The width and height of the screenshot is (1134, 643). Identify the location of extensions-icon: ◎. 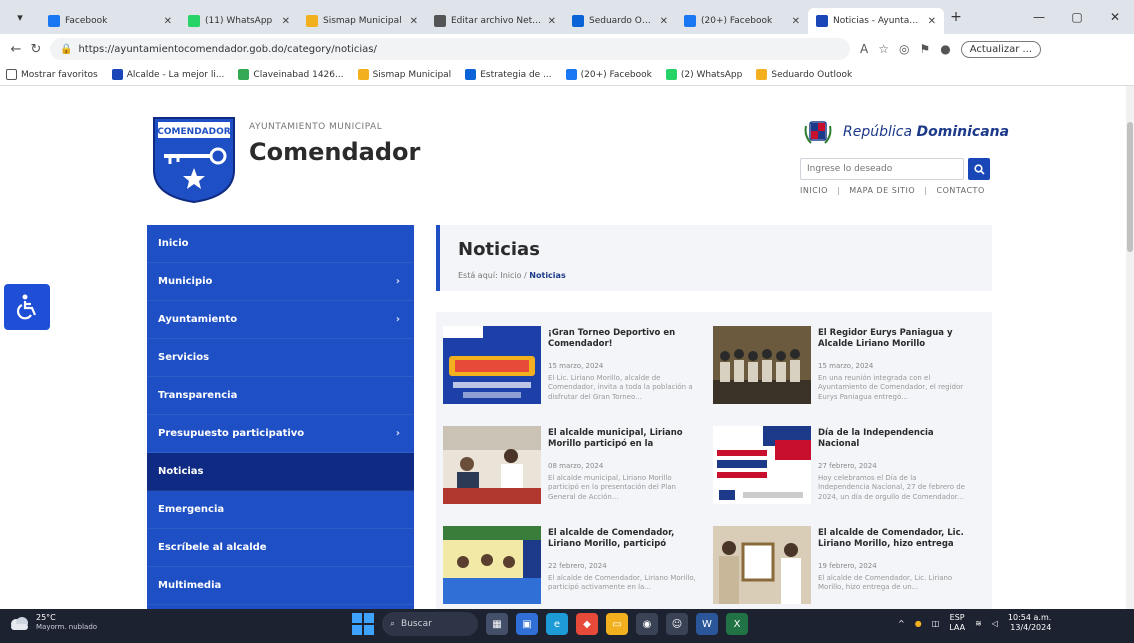
(904, 49).